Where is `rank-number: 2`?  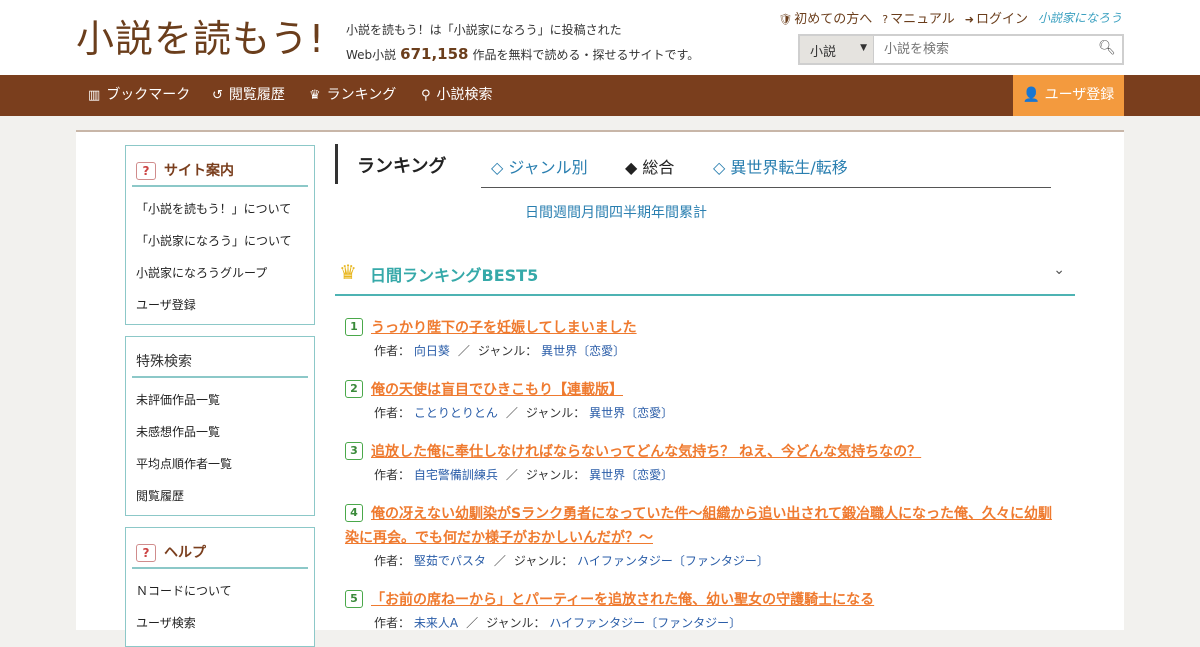 rank-number: 2 is located at coordinates (354, 389).